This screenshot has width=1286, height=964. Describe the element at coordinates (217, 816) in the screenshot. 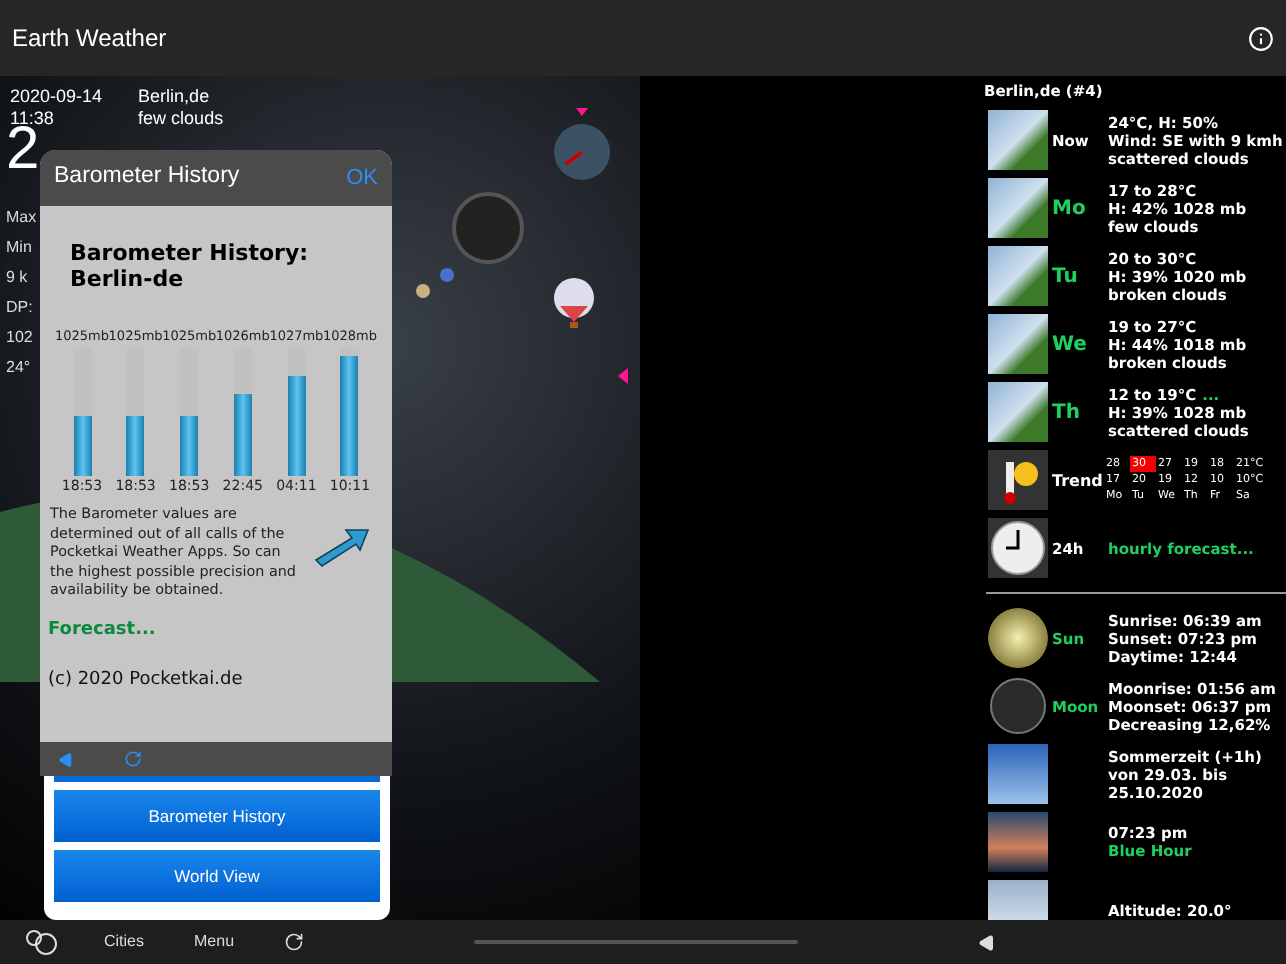

I see `popup-option: Barometer History` at that location.